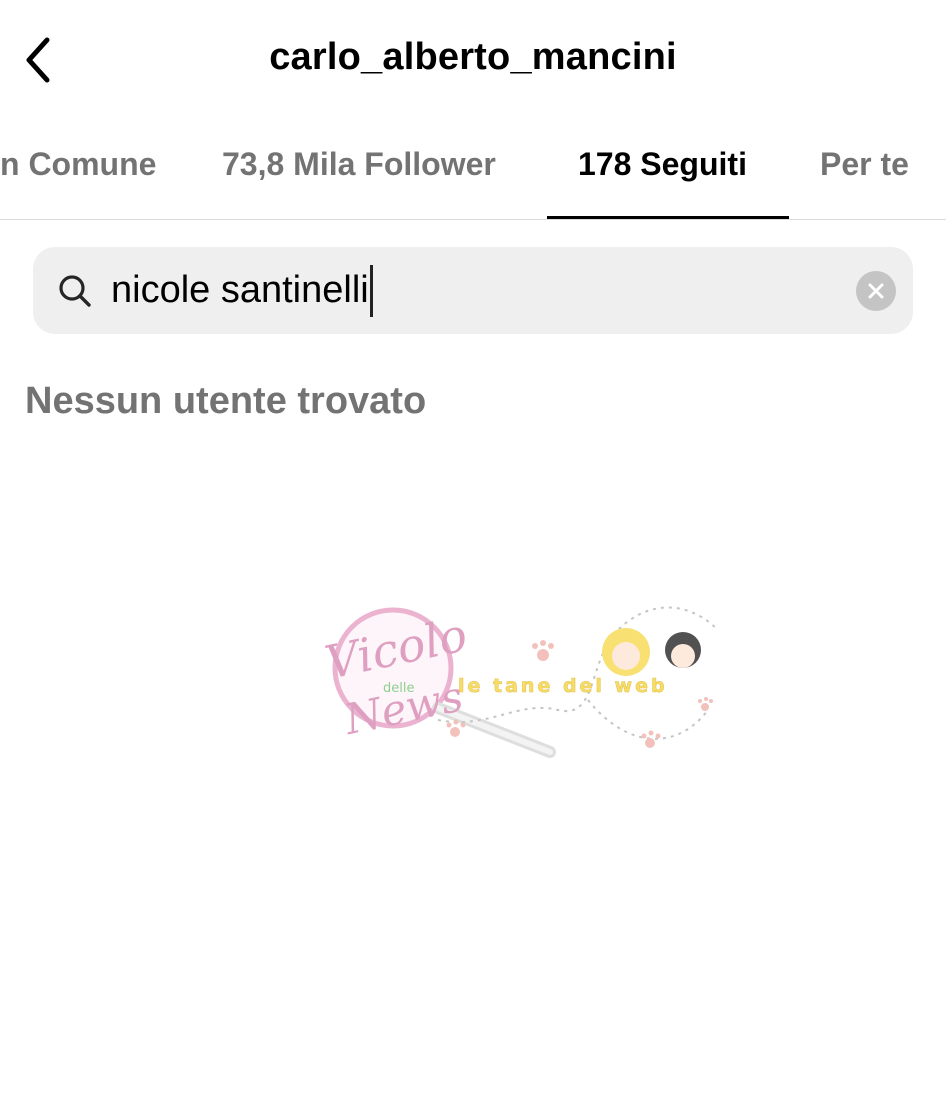  Describe the element at coordinates (75, 291) in the screenshot. I see `search-icon` at that location.